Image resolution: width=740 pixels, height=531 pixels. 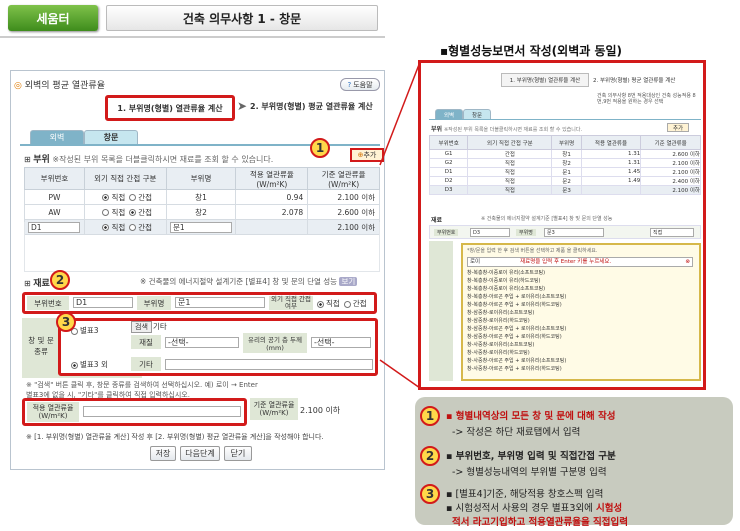 I want to click on cell: 창2, so click(x=566, y=163).